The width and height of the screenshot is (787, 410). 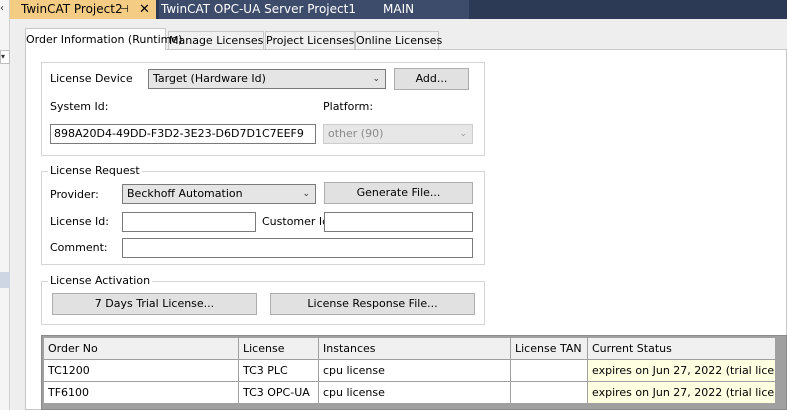 What do you see at coordinates (267, 79) in the screenshot?
I see `license-device-select: Target (Hardware Id) ⌄` at bounding box center [267, 79].